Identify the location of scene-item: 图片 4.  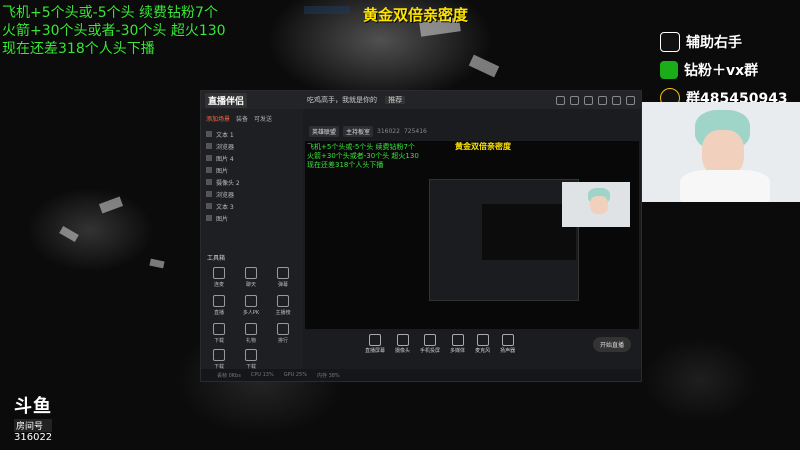
(252, 158).